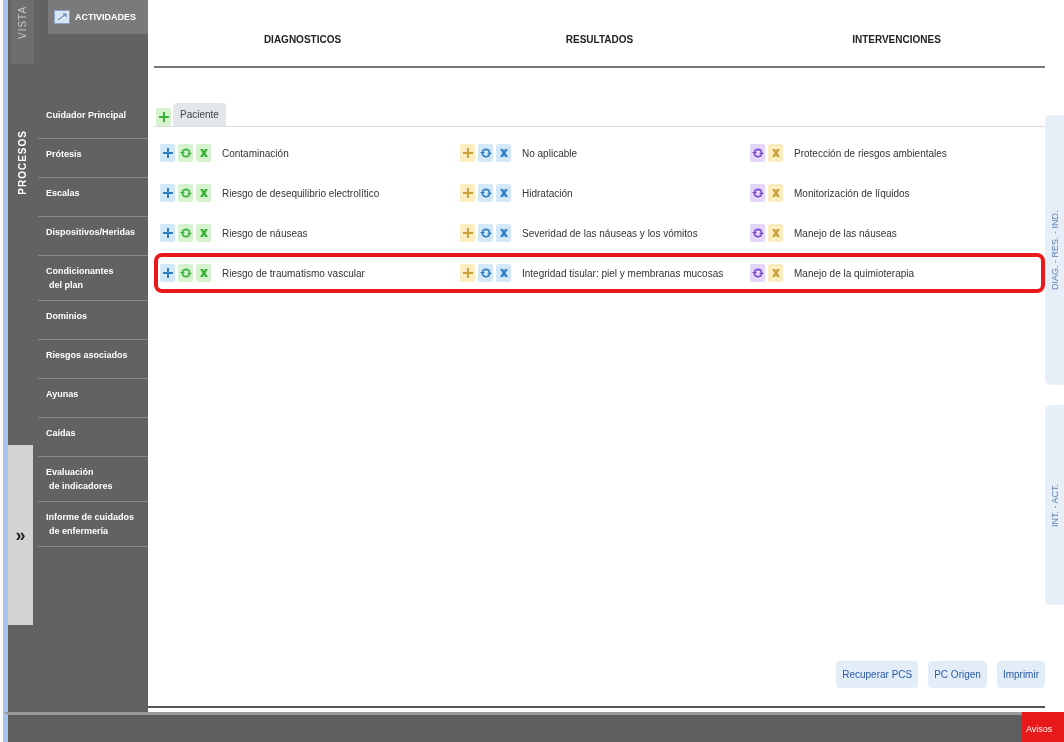  What do you see at coordinates (22, 162) in the screenshot?
I see `vertical-tab: PROCESOS` at bounding box center [22, 162].